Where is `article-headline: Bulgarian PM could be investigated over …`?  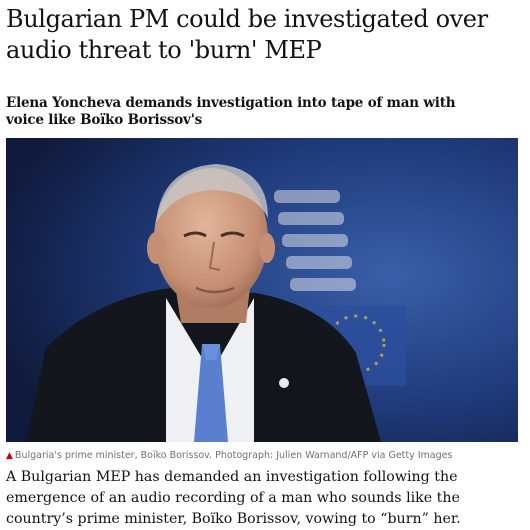 article-headline: Bulgarian PM could be investigated over … is located at coordinates (247, 34).